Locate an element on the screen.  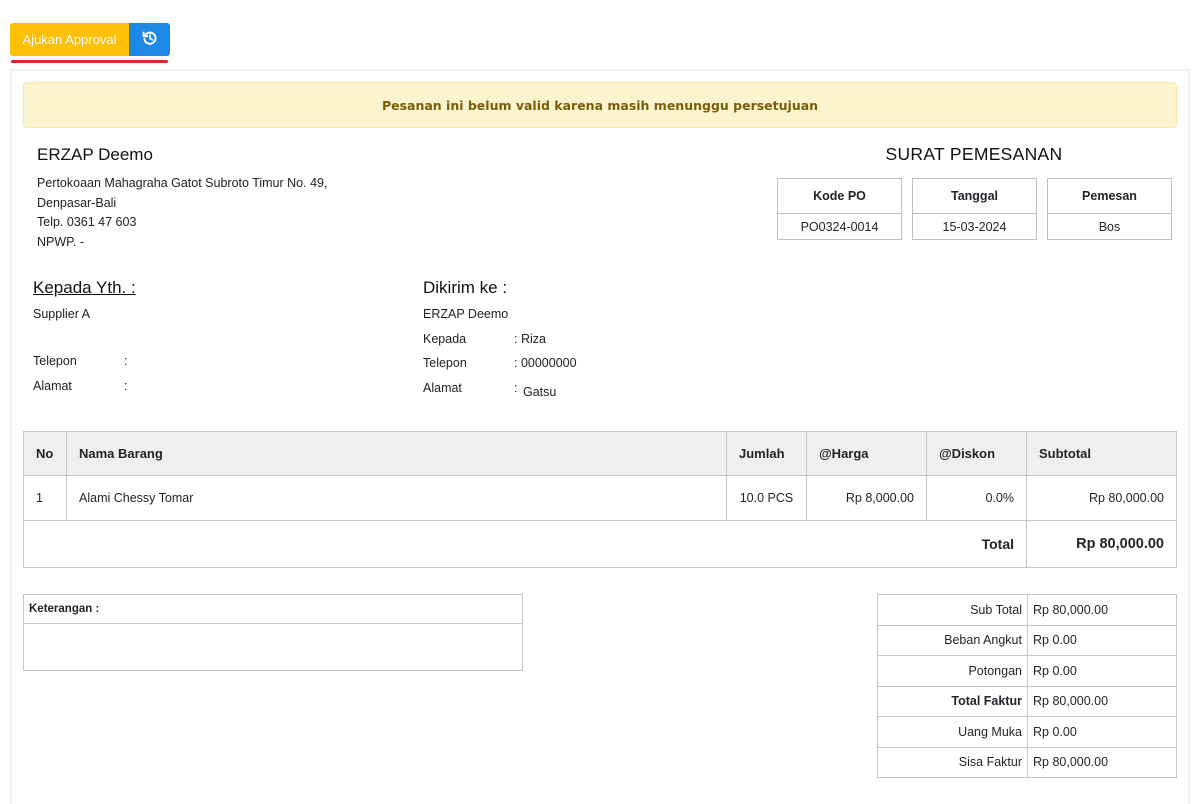
total-value: Rp 80,000.00 is located at coordinates (1101, 544).